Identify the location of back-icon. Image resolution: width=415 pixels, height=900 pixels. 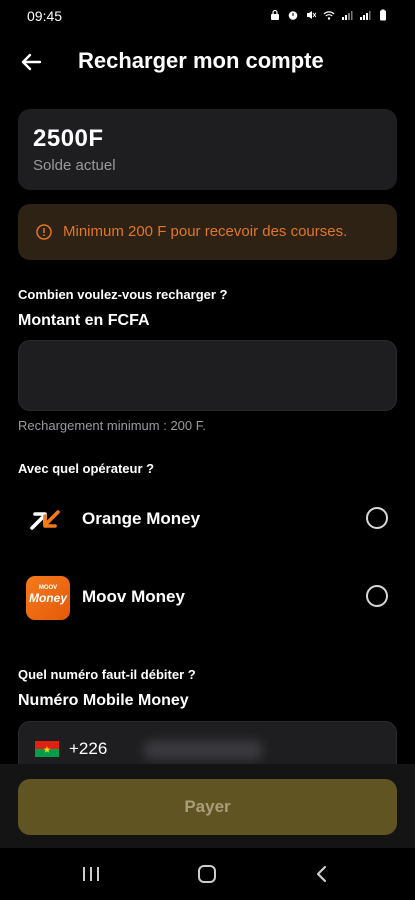
(322, 874).